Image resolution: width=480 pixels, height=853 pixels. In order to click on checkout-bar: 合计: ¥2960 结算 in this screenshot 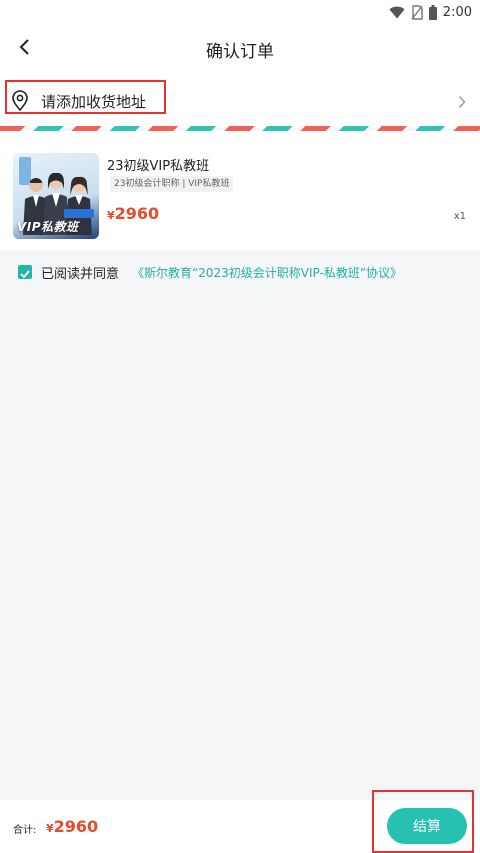, I will do `click(240, 821)`.